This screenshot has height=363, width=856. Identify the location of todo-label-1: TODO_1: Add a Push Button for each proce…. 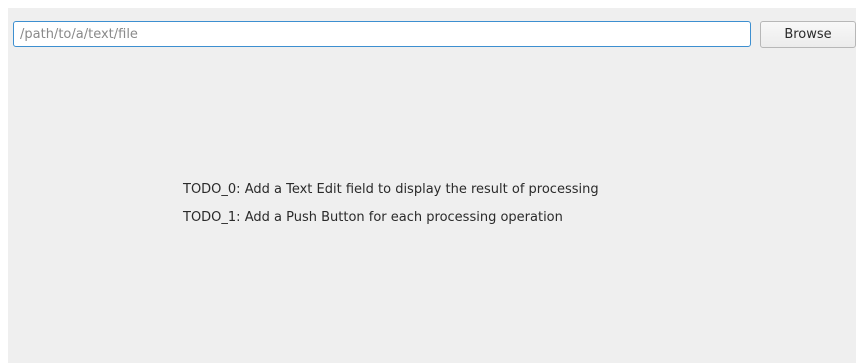
(373, 217).